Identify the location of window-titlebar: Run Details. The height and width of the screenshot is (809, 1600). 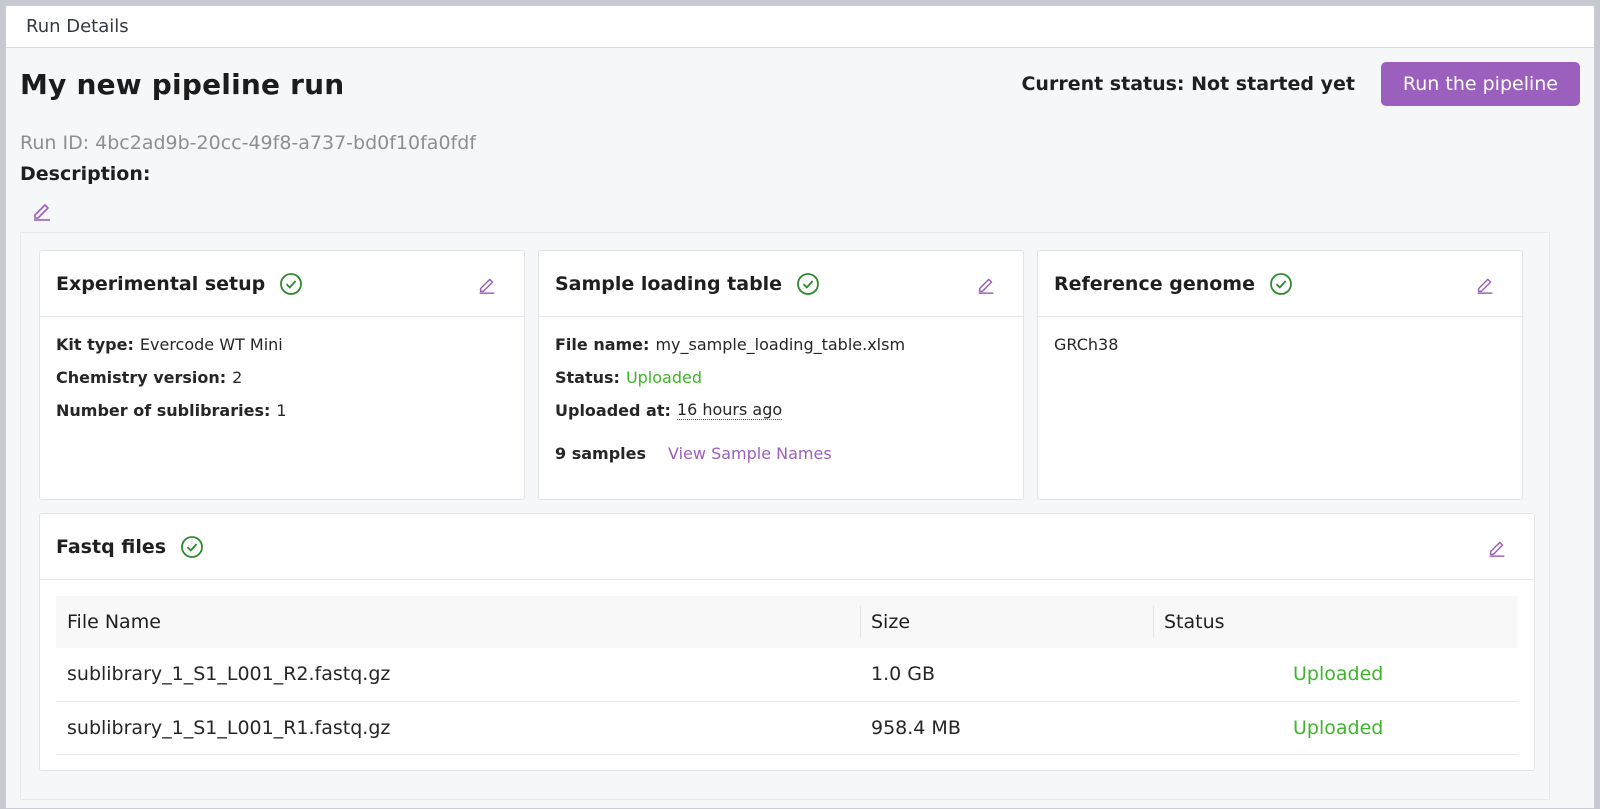
(800, 27).